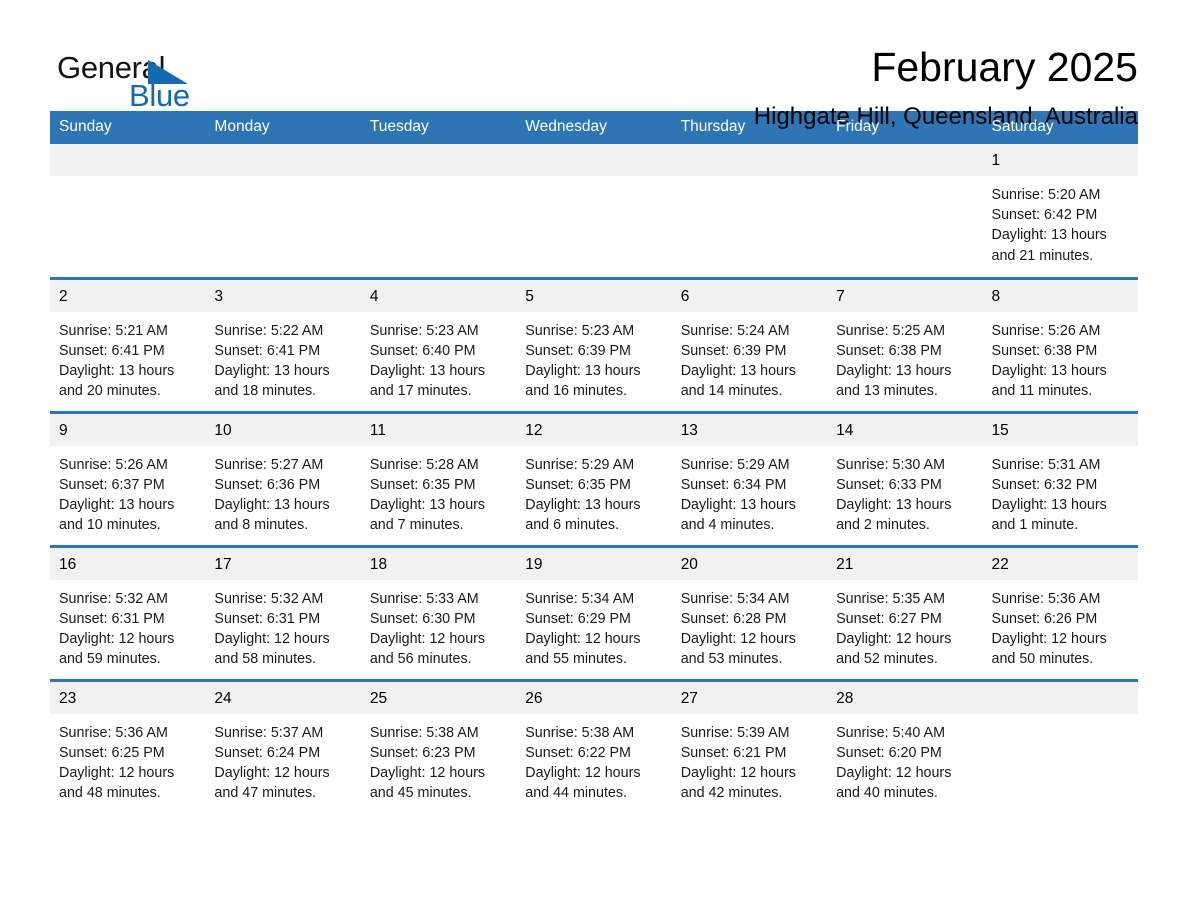 This screenshot has height=918, width=1188. Describe the element at coordinates (1060, 160) in the screenshot. I see `day-number: 1` at that location.